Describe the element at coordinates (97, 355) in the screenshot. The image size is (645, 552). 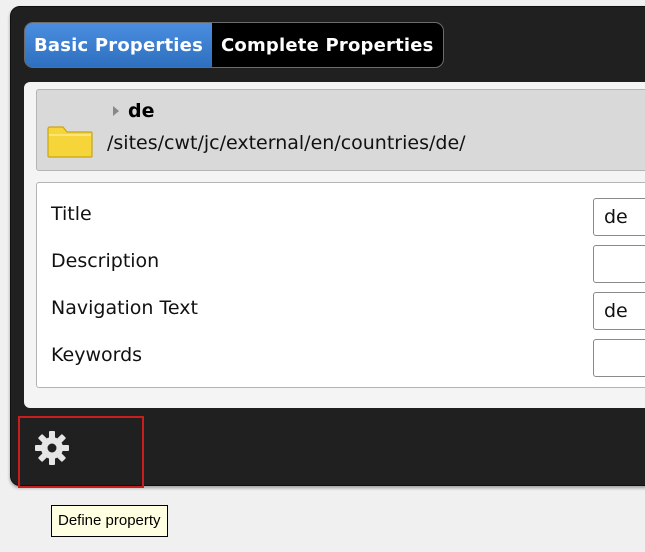
I see `field-label-keywords: Keywords` at that location.